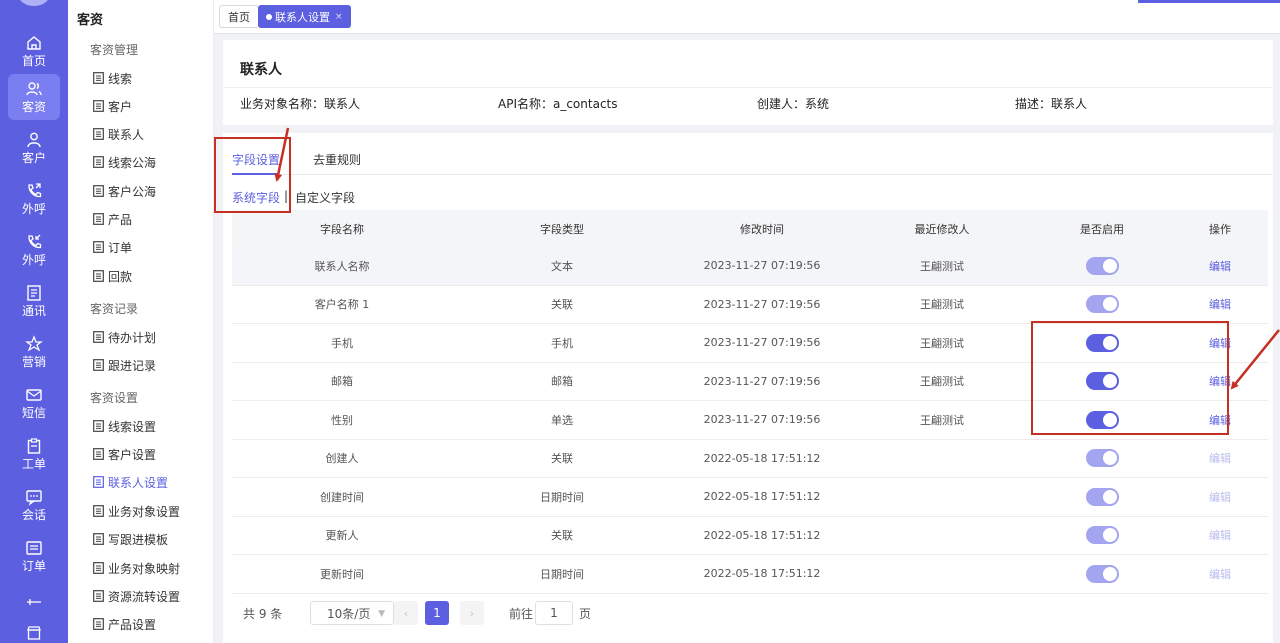 The height and width of the screenshot is (643, 1280). What do you see at coordinates (34, 352) in the screenshot?
I see `rail-item-6: 营销` at bounding box center [34, 352].